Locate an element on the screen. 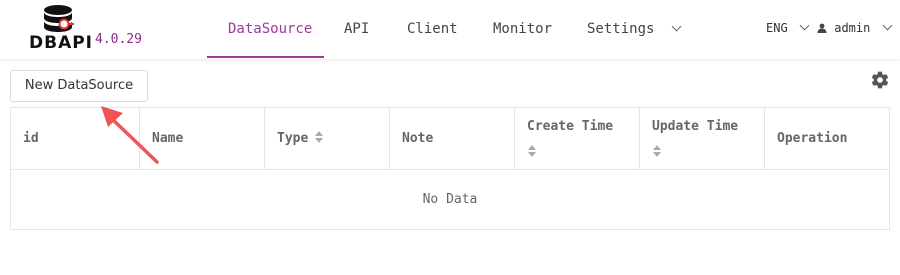 Image resolution: width=900 pixels, height=275 pixels. empty-state-text: No Data is located at coordinates (450, 199).